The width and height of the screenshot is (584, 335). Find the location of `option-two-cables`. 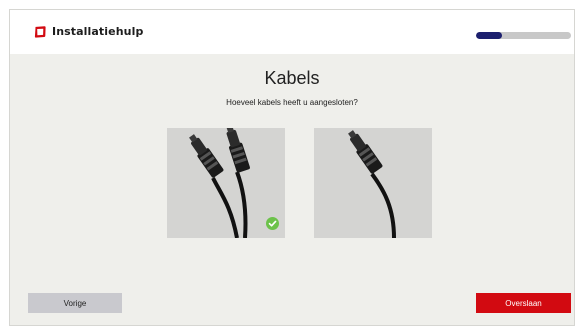

option-two-cables is located at coordinates (226, 183).